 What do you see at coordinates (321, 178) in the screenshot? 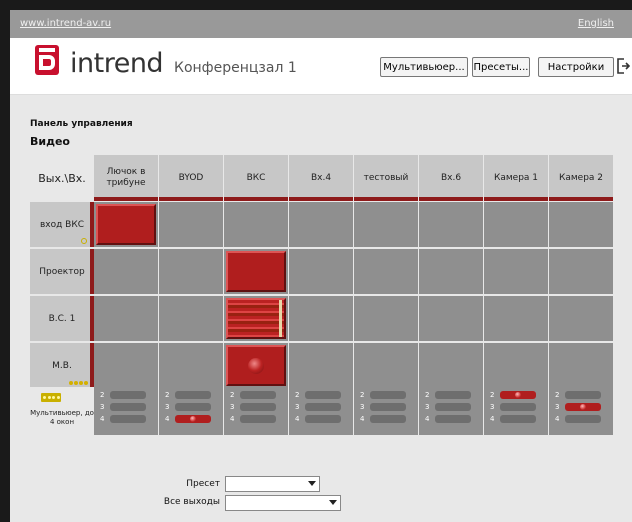
I see `input-column-header: Вх.4` at bounding box center [321, 178].